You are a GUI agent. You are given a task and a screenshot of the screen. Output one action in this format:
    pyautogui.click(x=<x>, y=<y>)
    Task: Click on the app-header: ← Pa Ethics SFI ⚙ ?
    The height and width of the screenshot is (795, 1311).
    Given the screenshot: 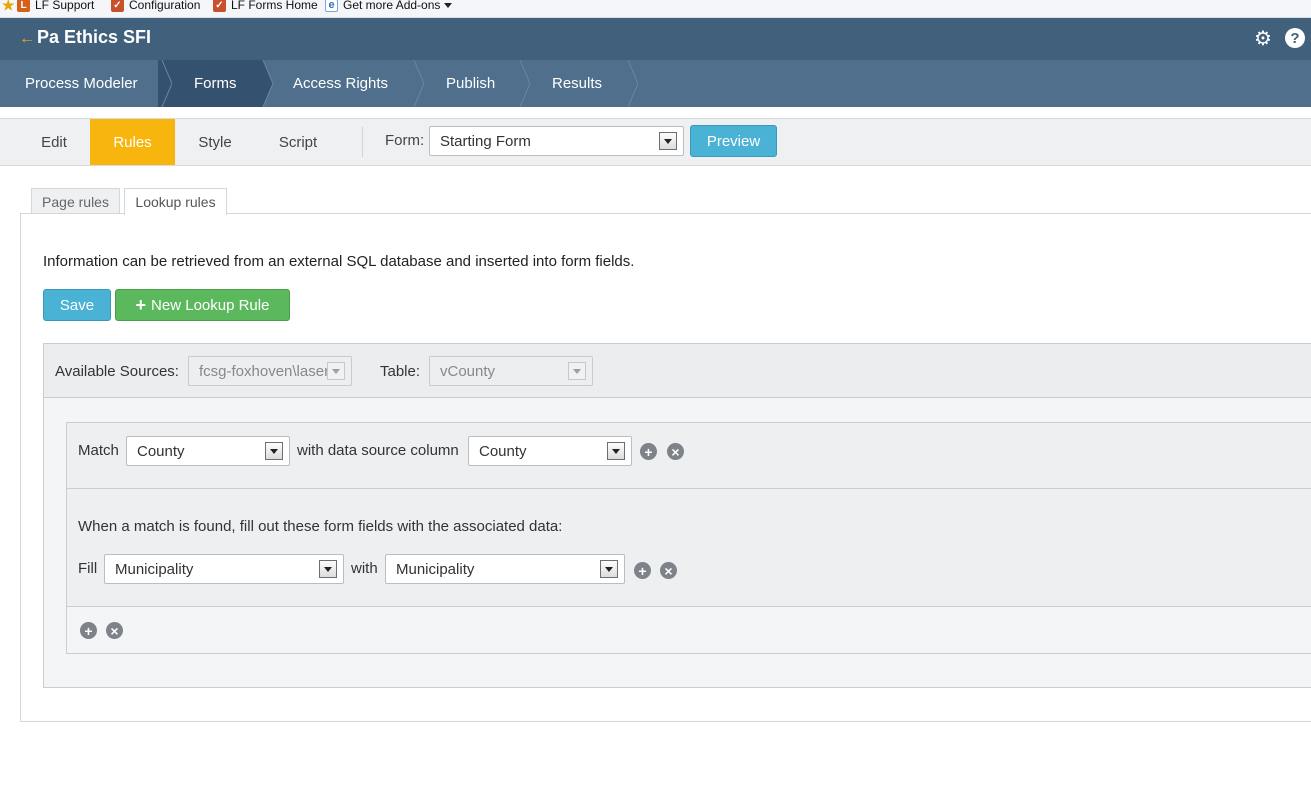 What is the action you would take?
    pyautogui.click(x=655, y=39)
    